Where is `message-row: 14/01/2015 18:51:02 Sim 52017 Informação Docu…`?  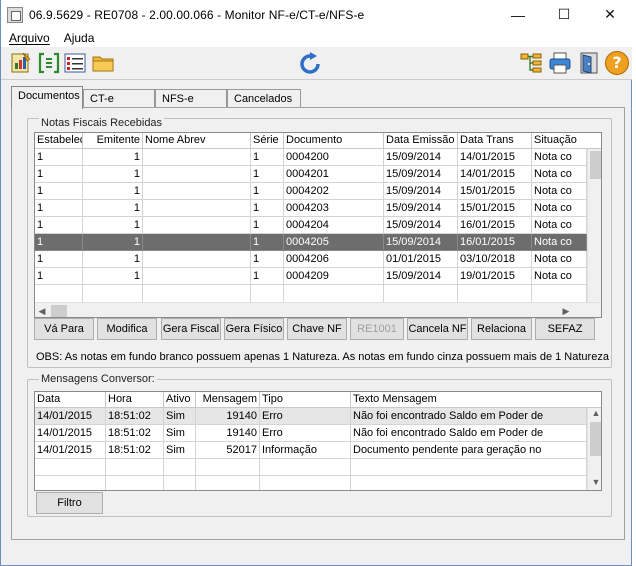 message-row: 14/01/2015 18:51:02 Sim 52017 Informação Docu… is located at coordinates (311, 450).